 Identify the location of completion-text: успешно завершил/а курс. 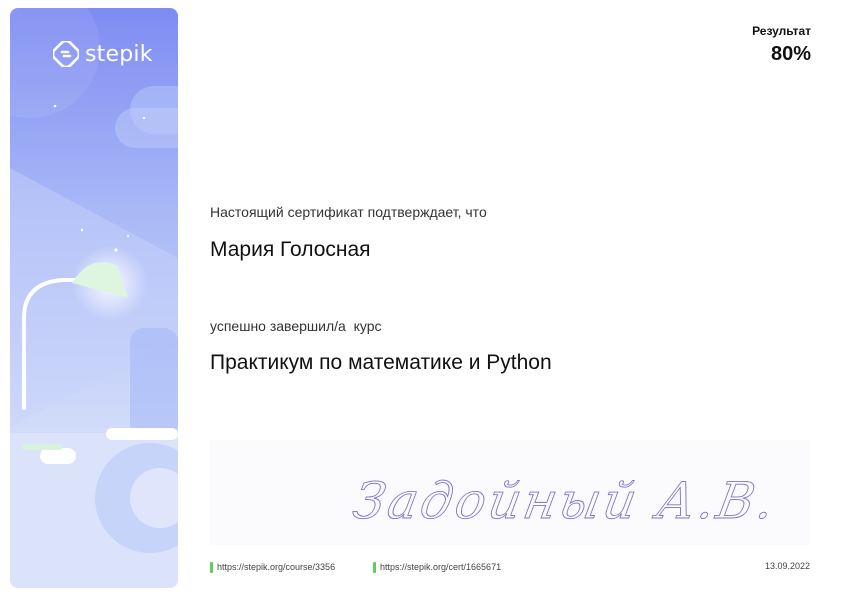
(296, 326).